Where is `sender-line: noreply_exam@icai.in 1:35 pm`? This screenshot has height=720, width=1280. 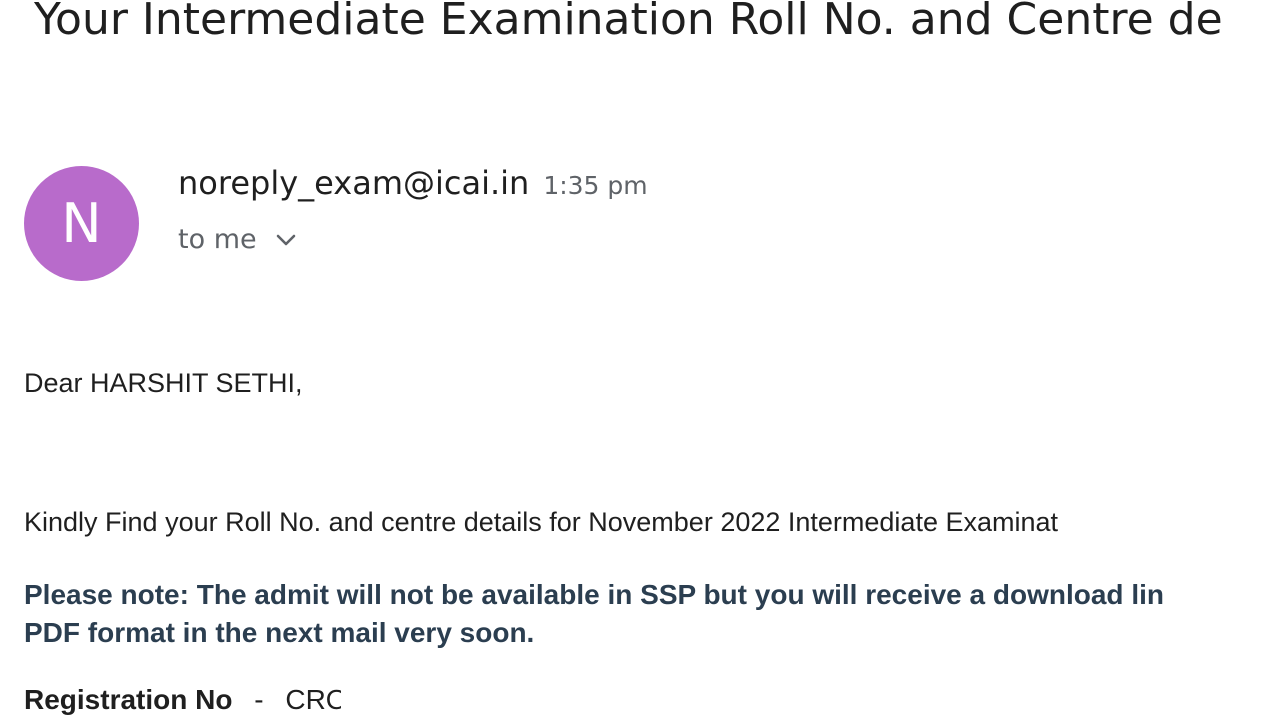
sender-line: noreply_exam@icai.in 1:35 pm is located at coordinates (413, 183).